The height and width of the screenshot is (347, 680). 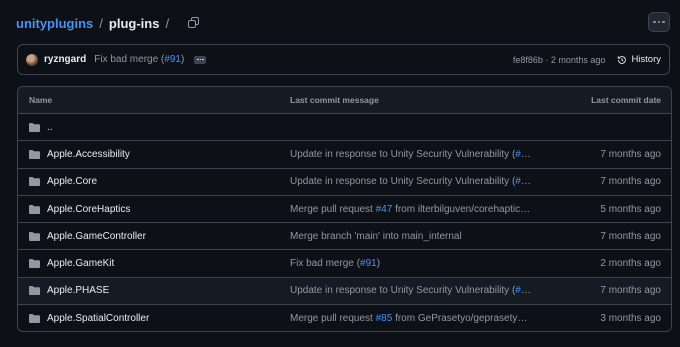 What do you see at coordinates (96, 236) in the screenshot?
I see `folder-name-link: Apple.GameController` at bounding box center [96, 236].